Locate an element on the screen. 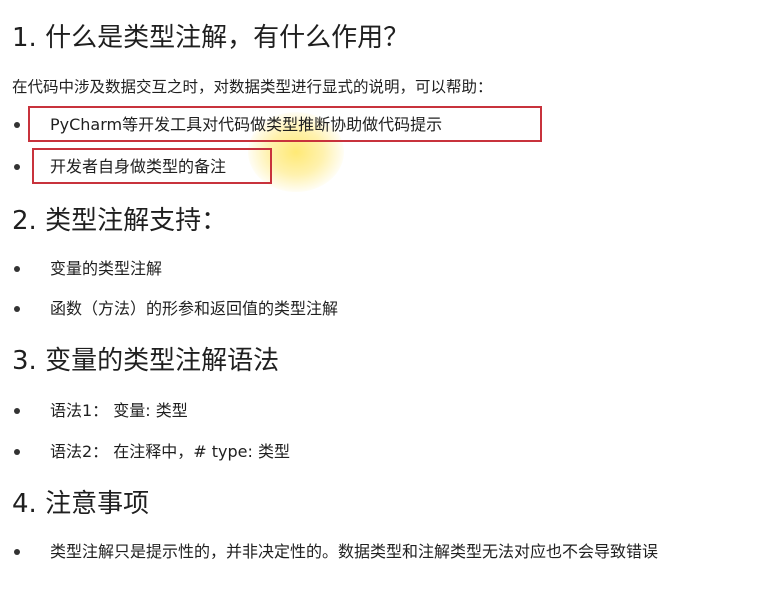 This screenshot has width=762, height=607. section-2-heading: 2. 类型注解支持： is located at coordinates (120, 221).